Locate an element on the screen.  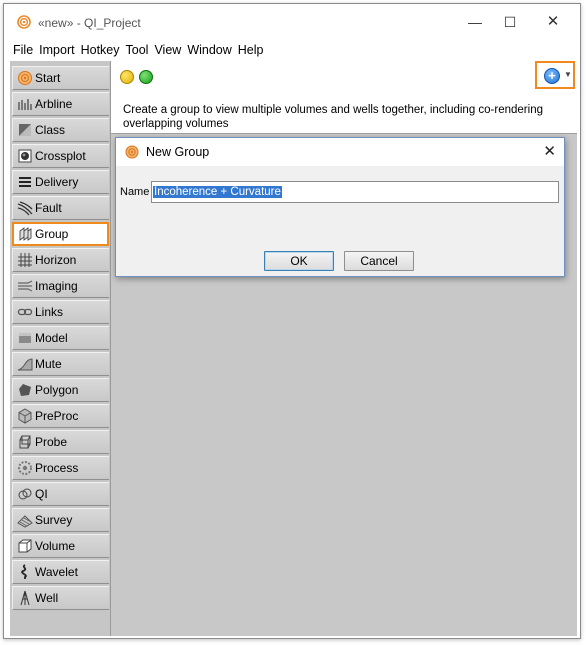
model-icon is located at coordinates (25, 338).